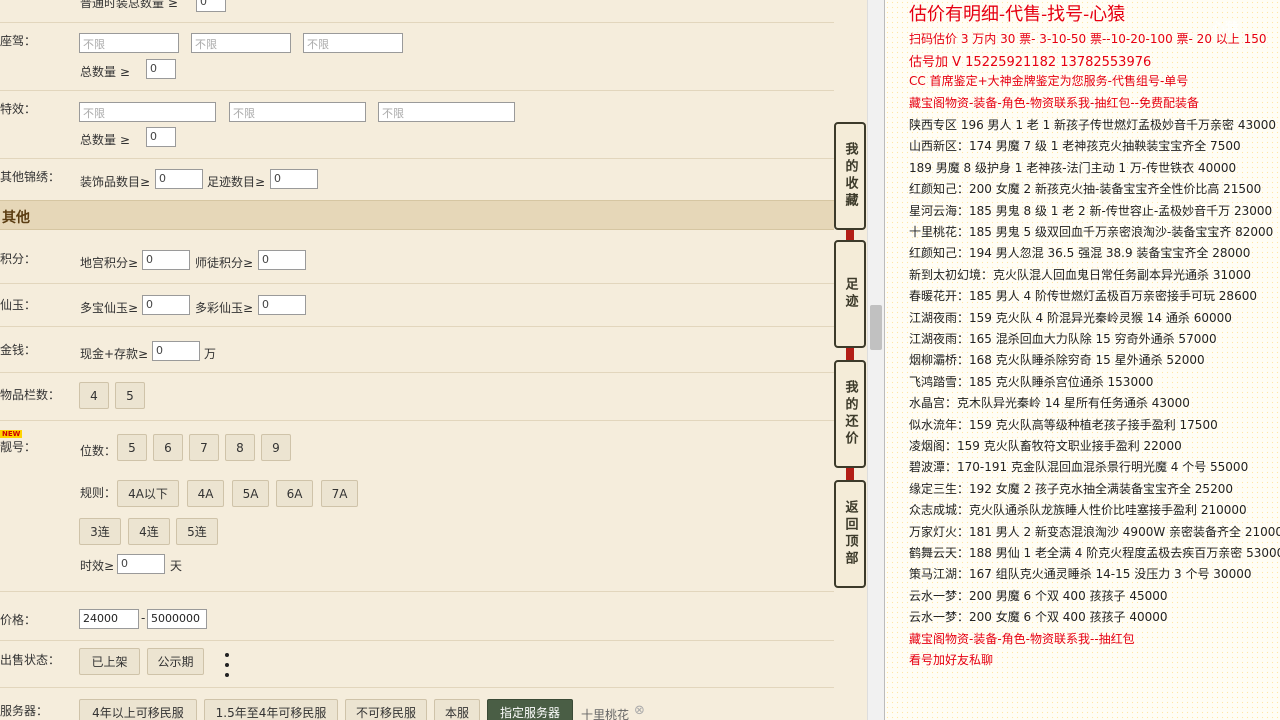 This screenshot has height=720, width=1280. What do you see at coordinates (271, 709) in the screenshot?
I see `server-option-1-5-to-4y: 1.5年至4年可移民服` at bounding box center [271, 709].